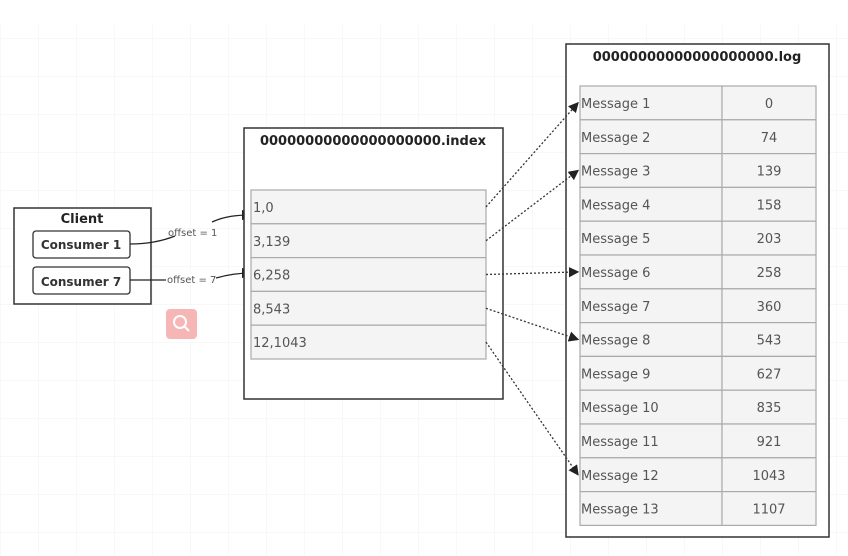 This screenshot has width=848, height=556. Describe the element at coordinates (698, 373) in the screenshot. I see `log-row: Message 9 627` at that location.